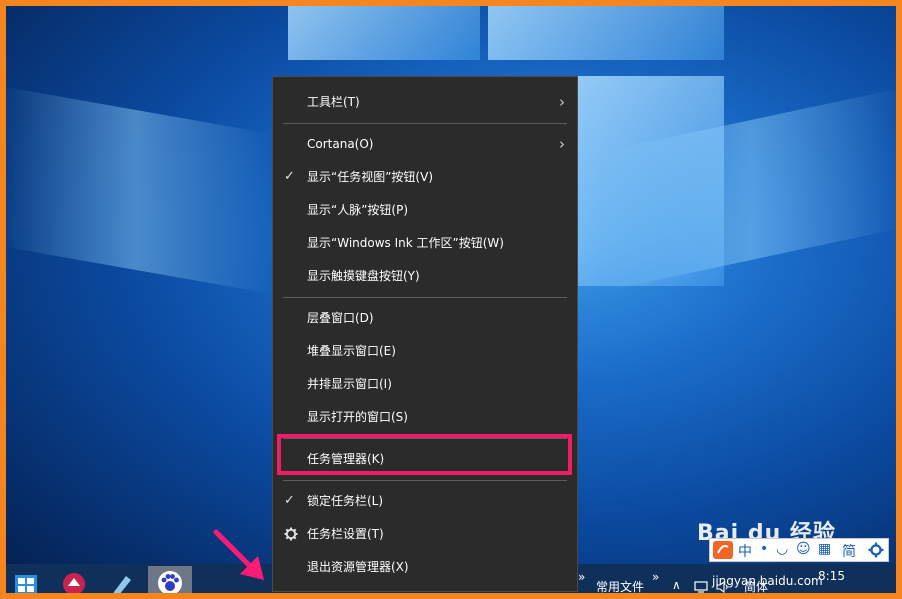 This screenshot has height=599, width=902. Describe the element at coordinates (363, 276) in the screenshot. I see `menu-item-label: 显示触摸键盘按钮(Y)` at that location.